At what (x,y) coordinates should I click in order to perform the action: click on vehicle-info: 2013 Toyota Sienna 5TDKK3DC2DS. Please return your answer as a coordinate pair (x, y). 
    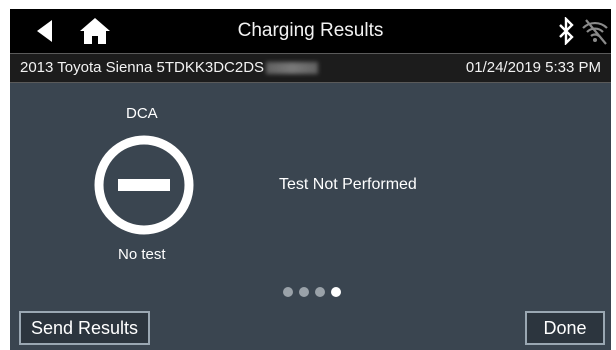
    Looking at the image, I should click on (169, 68).